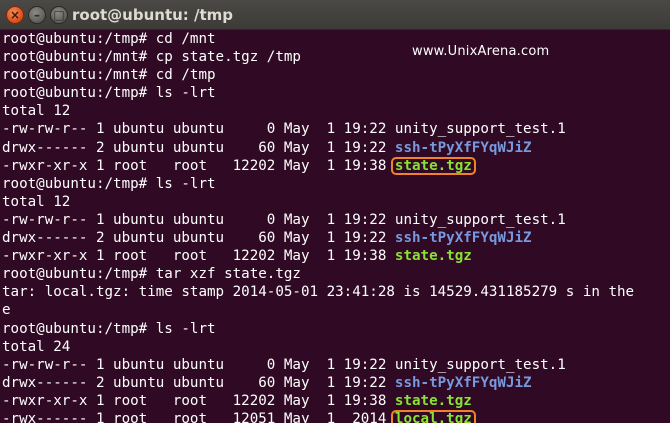 The height and width of the screenshot is (423, 670). Describe the element at coordinates (36, 346) in the screenshot. I see `output-text: total 24` at that location.